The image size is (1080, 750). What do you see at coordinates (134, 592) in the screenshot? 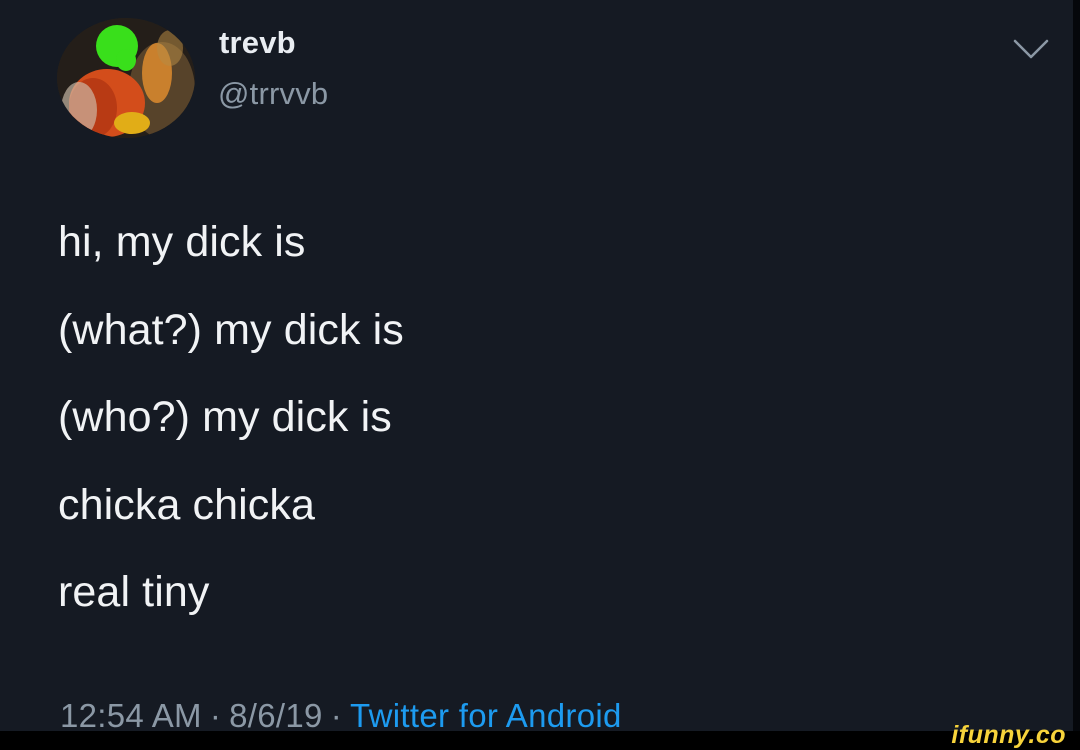
I see `tweet-line: real tiny` at bounding box center [134, 592].